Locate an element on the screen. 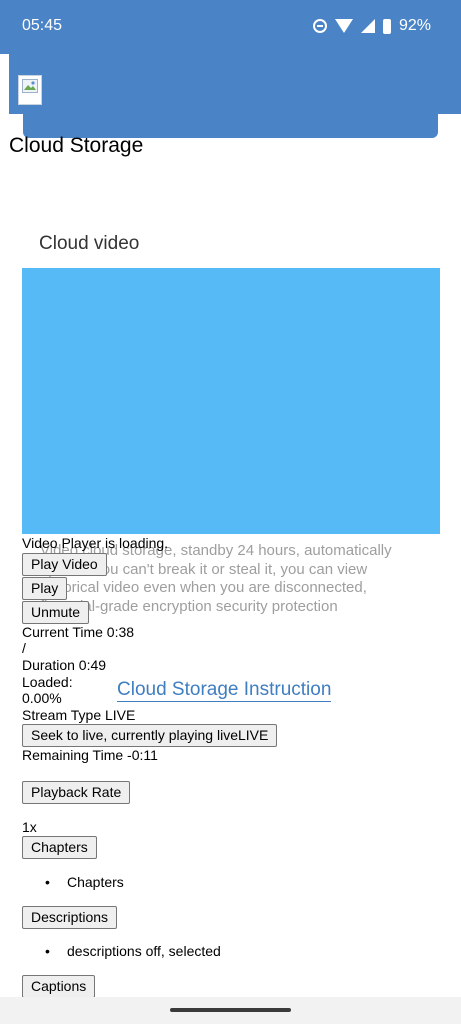 Image resolution: width=461 pixels, height=1024 pixels. current-time: Current Time 0:38 is located at coordinates (78, 632).